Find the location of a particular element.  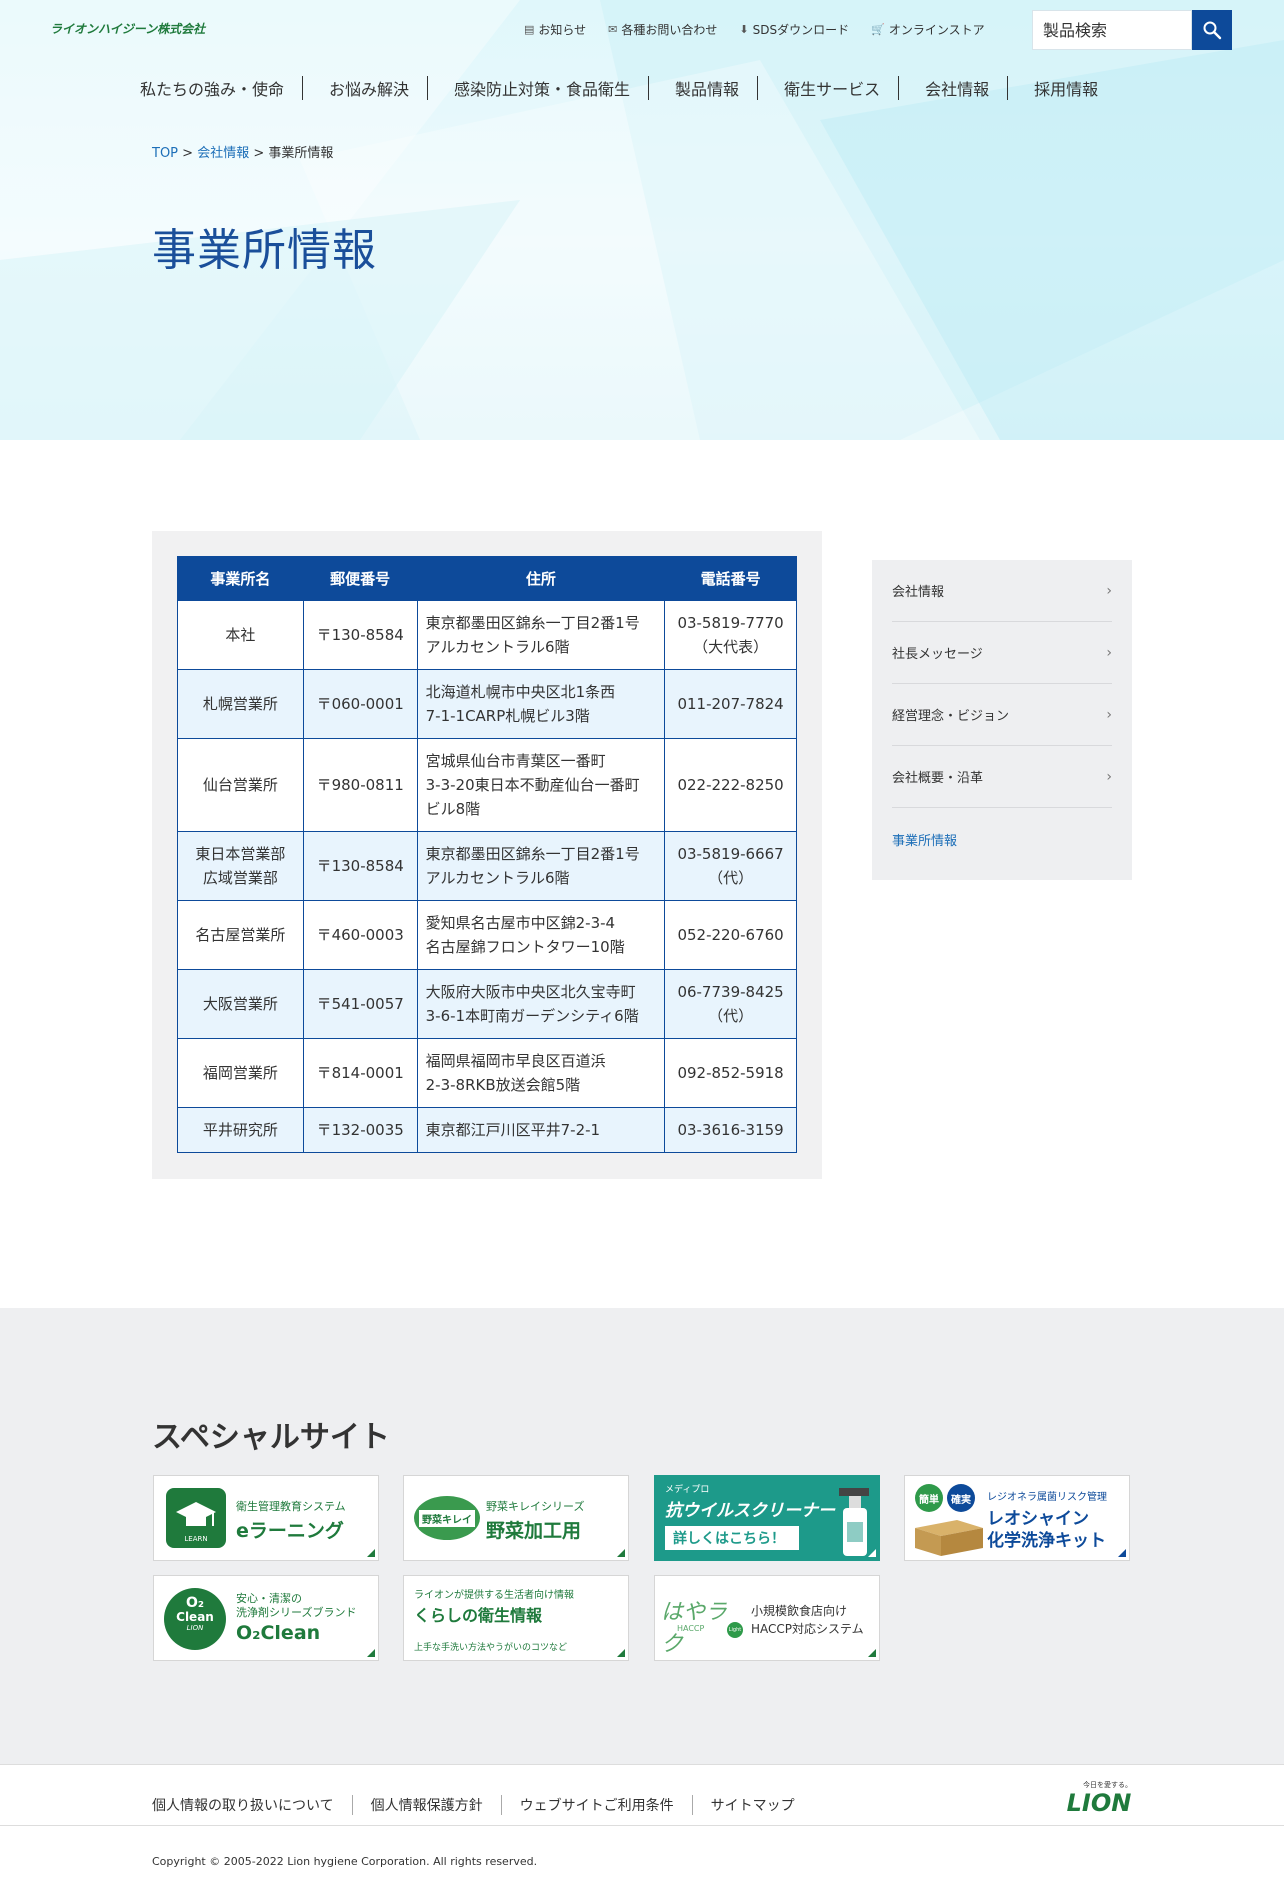

col-header-zip: 郵便番号 is located at coordinates (360, 578).